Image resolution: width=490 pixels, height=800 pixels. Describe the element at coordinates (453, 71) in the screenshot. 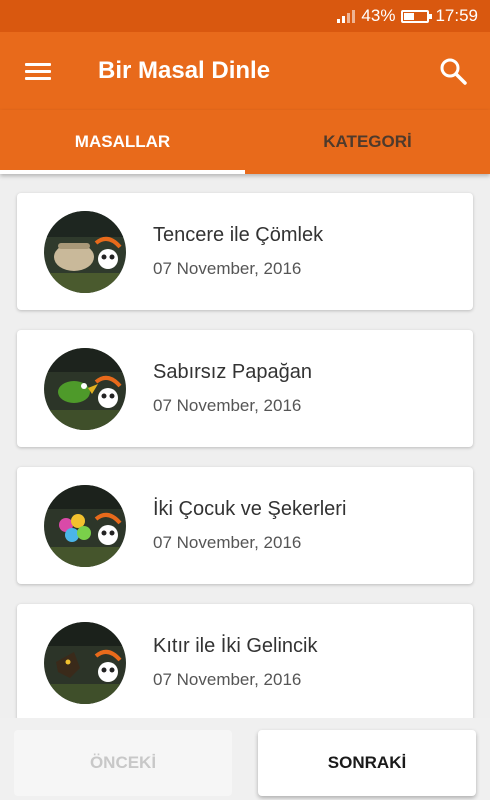

I see `search-icon` at that location.